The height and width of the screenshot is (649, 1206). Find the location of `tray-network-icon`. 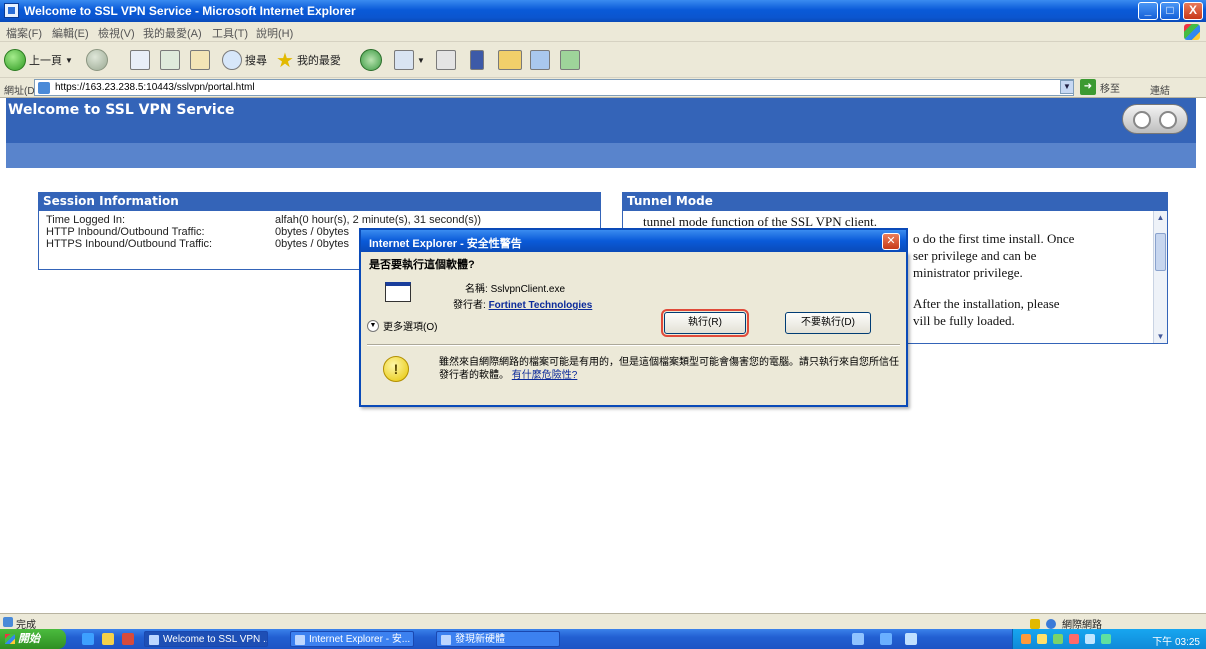

tray-network-icon is located at coordinates (886, 639).